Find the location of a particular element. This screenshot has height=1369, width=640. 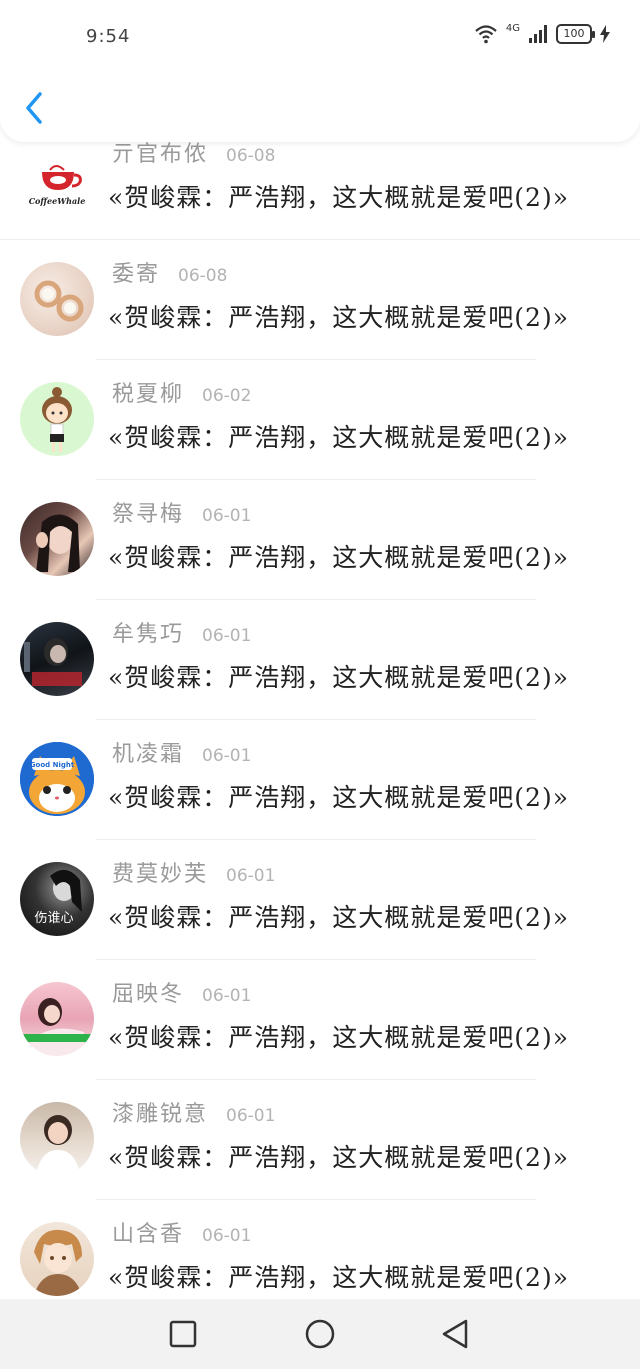

list-item: 牟隽巧 06-01 «贺峻霖：严浩翔，这大概就是爱吧(2)» is located at coordinates (320, 660).